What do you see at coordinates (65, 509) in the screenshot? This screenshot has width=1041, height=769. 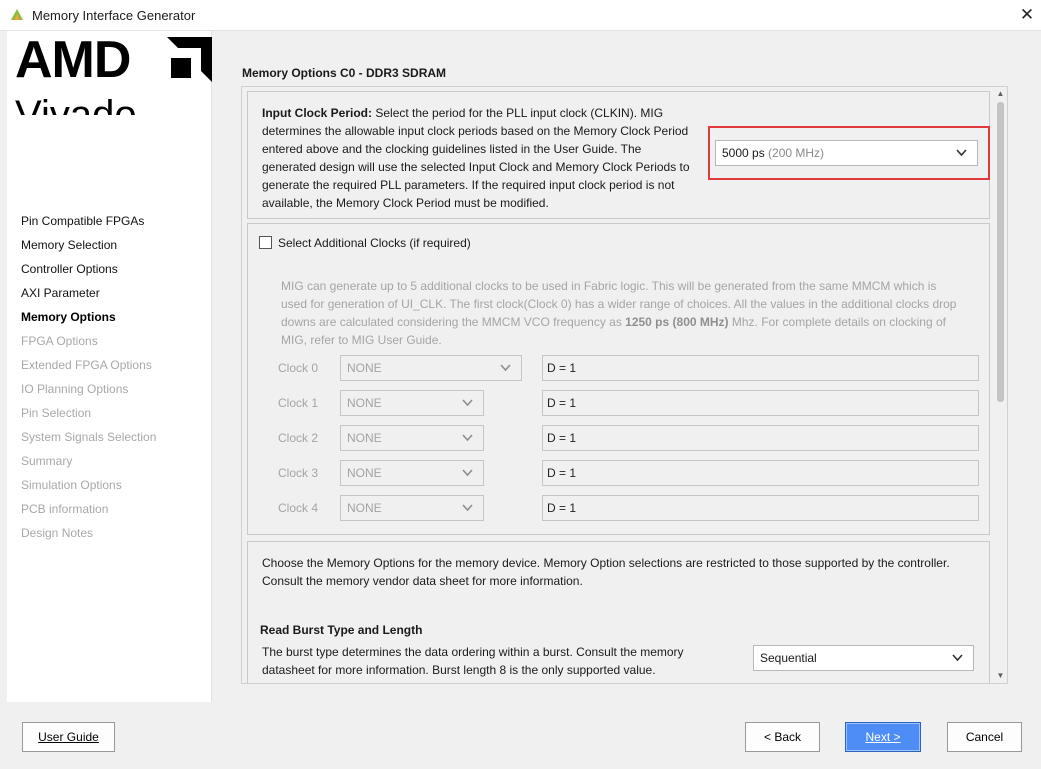 I see `nav-item-pcb-information: PCB information` at bounding box center [65, 509].